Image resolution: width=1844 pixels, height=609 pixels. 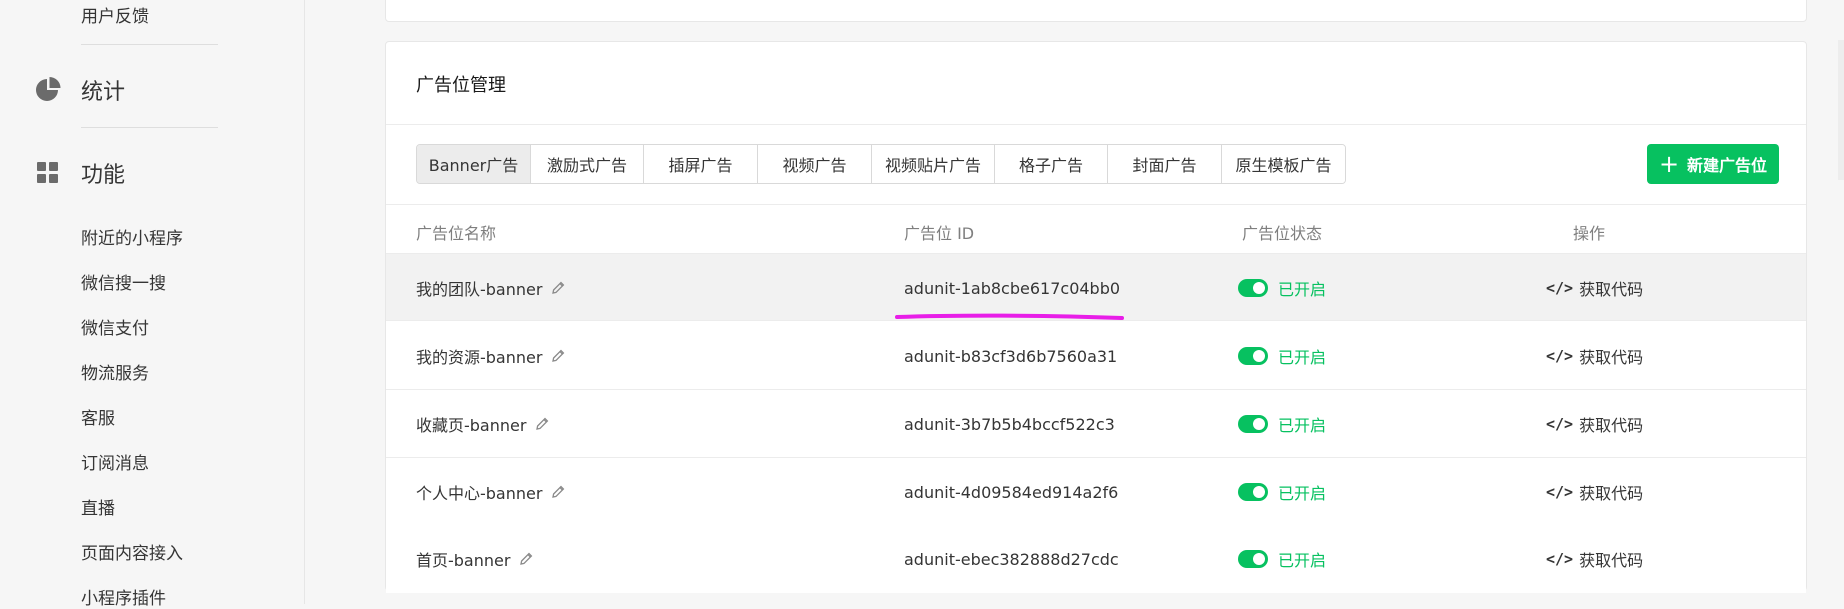 What do you see at coordinates (1009, 316) in the screenshot?
I see `highlight-annotation-stroke` at bounding box center [1009, 316].